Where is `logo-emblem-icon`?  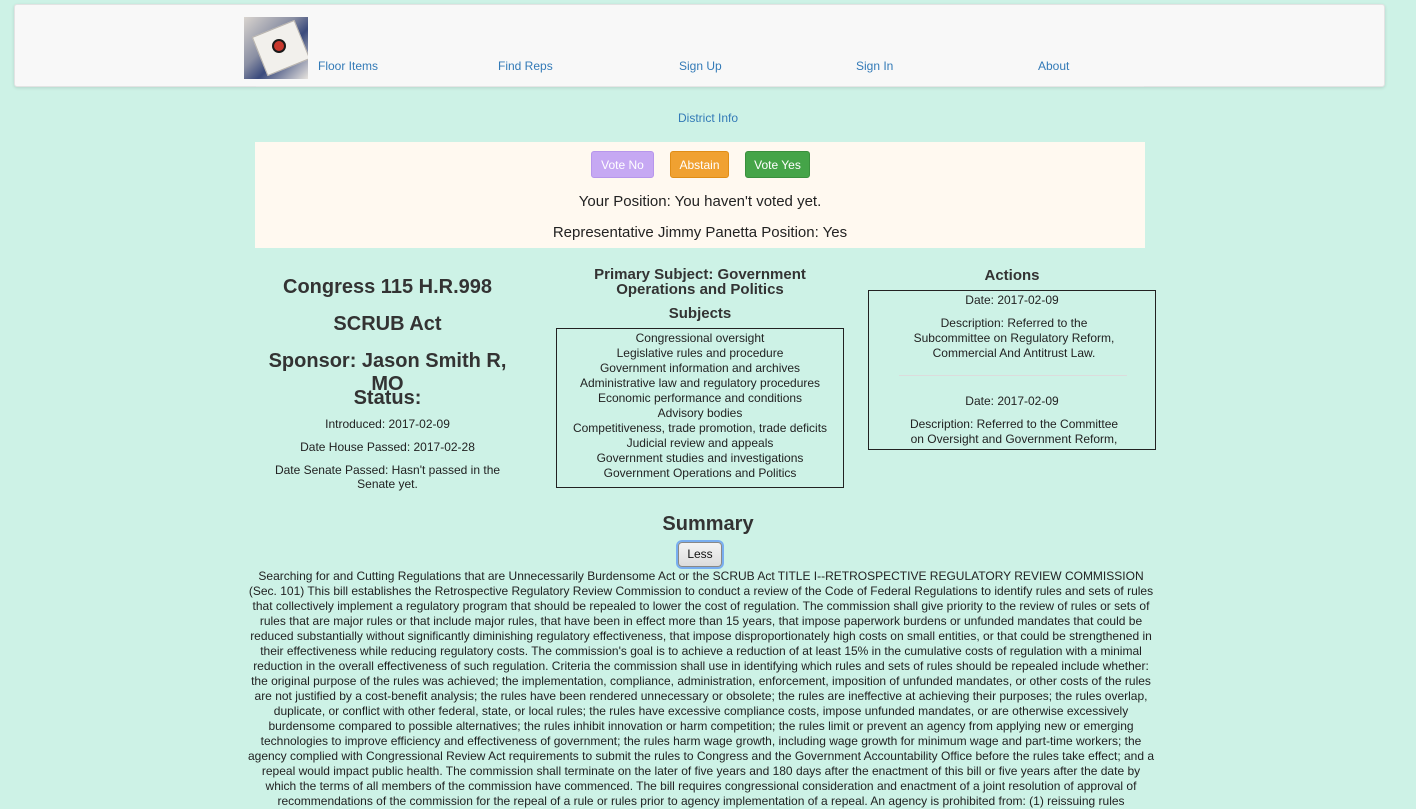 logo-emblem-icon is located at coordinates (279, 46).